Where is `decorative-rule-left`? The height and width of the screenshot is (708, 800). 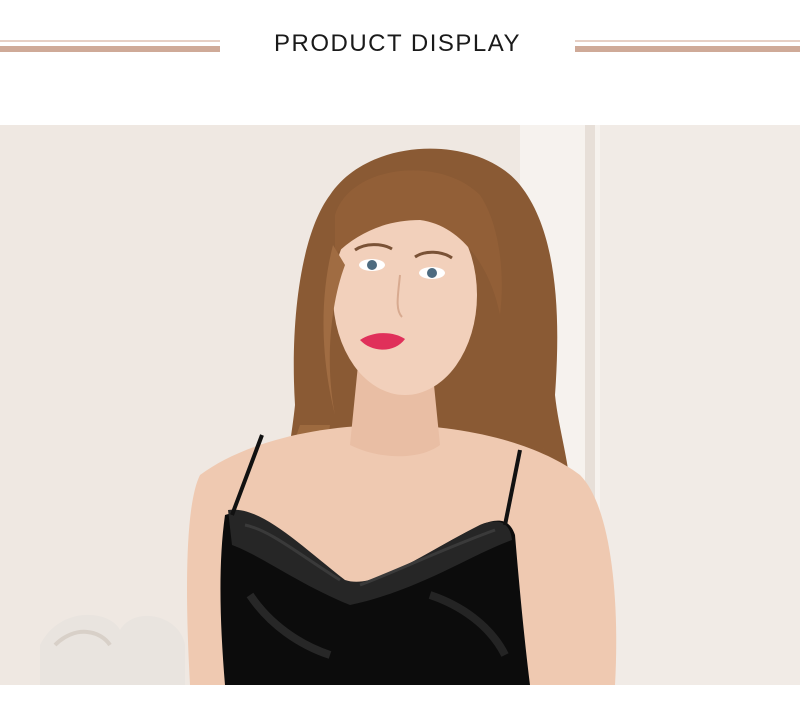
decorative-rule-left is located at coordinates (110, 46).